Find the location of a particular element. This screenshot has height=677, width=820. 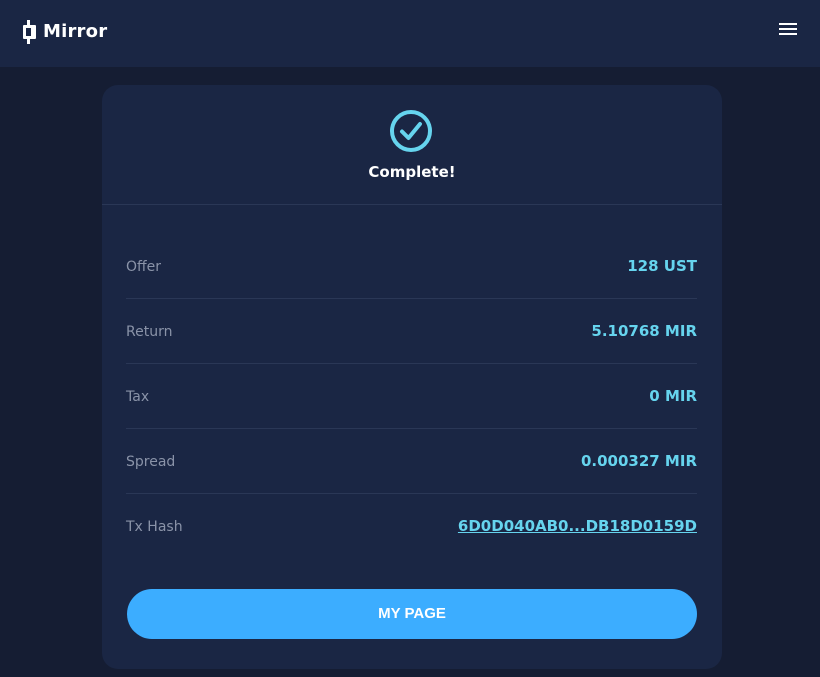

detail-row-spread: Spread 0.000327 MIR is located at coordinates (411, 461).